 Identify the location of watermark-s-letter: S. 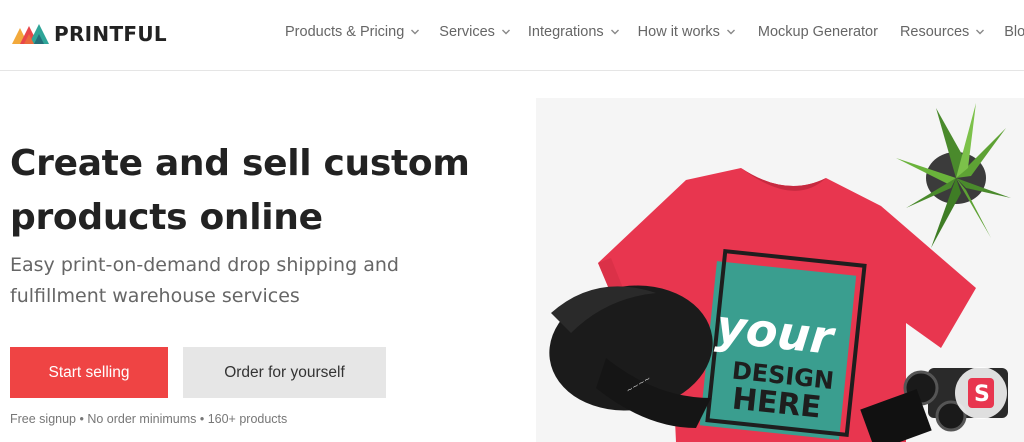
(982, 394).